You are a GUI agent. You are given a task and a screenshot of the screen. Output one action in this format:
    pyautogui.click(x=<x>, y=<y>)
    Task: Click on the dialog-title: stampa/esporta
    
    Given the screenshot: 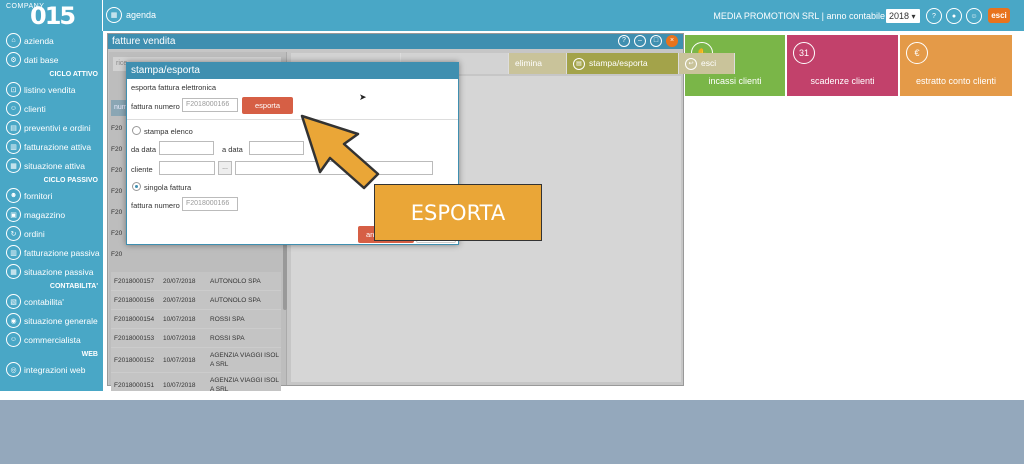 What is the action you would take?
    pyautogui.click(x=292, y=71)
    